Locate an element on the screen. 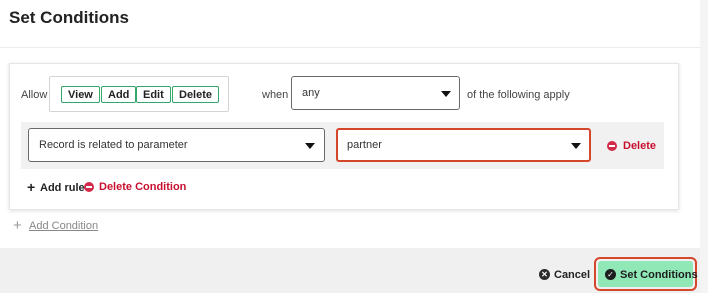  match-select: any is located at coordinates (375, 93).